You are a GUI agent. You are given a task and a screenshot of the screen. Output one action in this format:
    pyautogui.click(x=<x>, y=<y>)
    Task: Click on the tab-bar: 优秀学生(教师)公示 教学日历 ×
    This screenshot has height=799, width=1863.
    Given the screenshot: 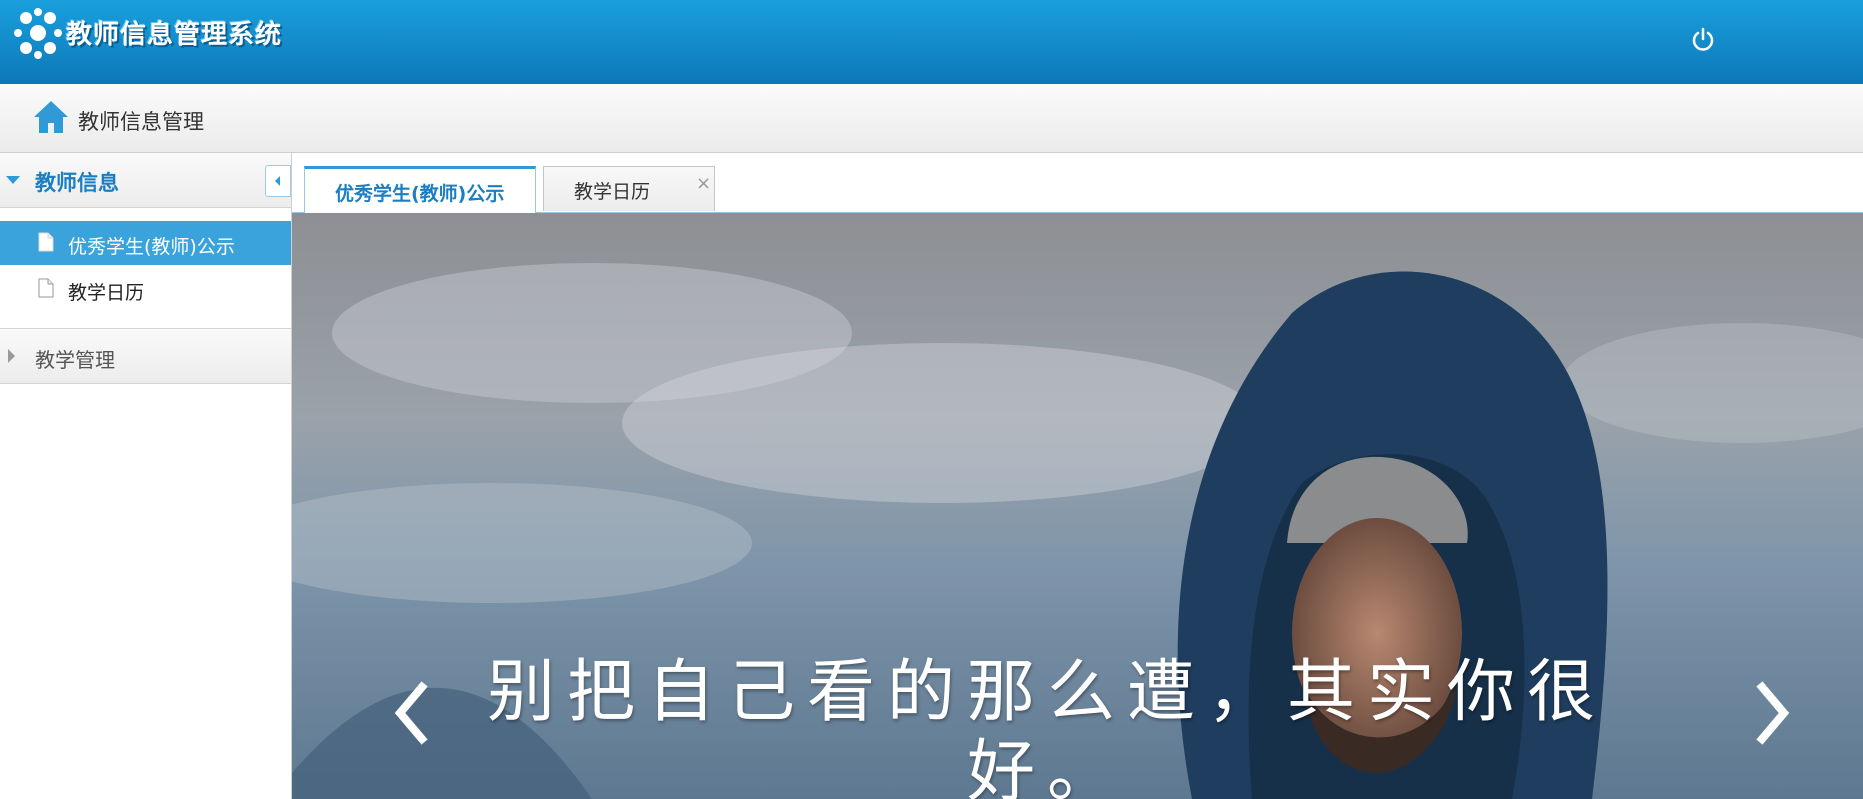 What is the action you would take?
    pyautogui.click(x=1077, y=183)
    